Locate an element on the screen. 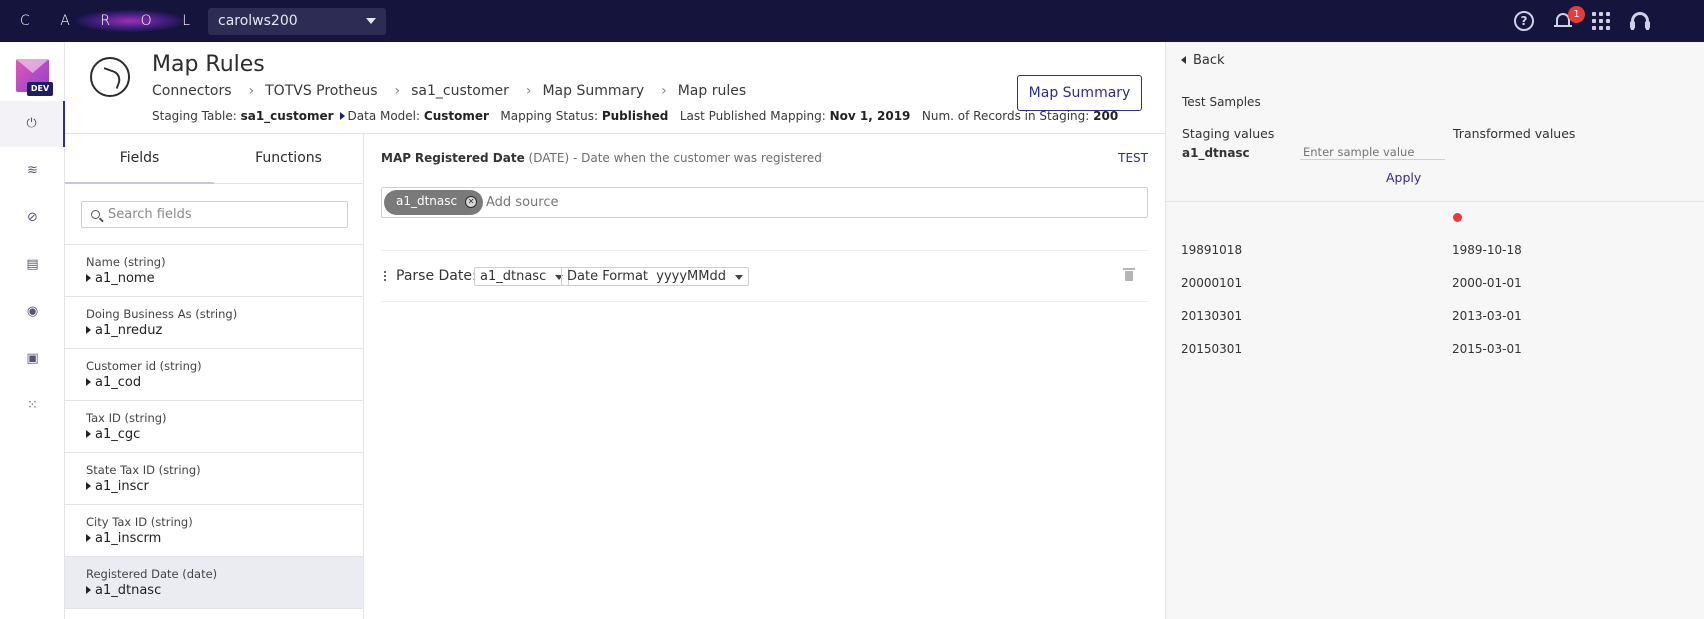 The width and height of the screenshot is (1704, 619). field-source-name: a1_cgc is located at coordinates (118, 434).